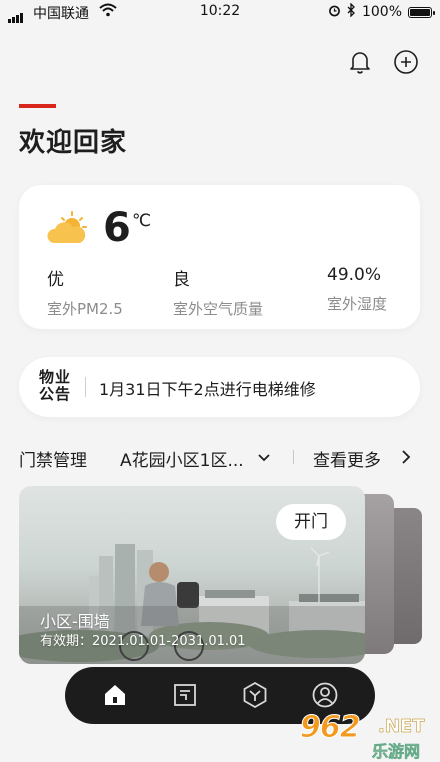  What do you see at coordinates (85, 292) in the screenshot?
I see `pm25-stat: 优 室外PM2.5` at bounding box center [85, 292].